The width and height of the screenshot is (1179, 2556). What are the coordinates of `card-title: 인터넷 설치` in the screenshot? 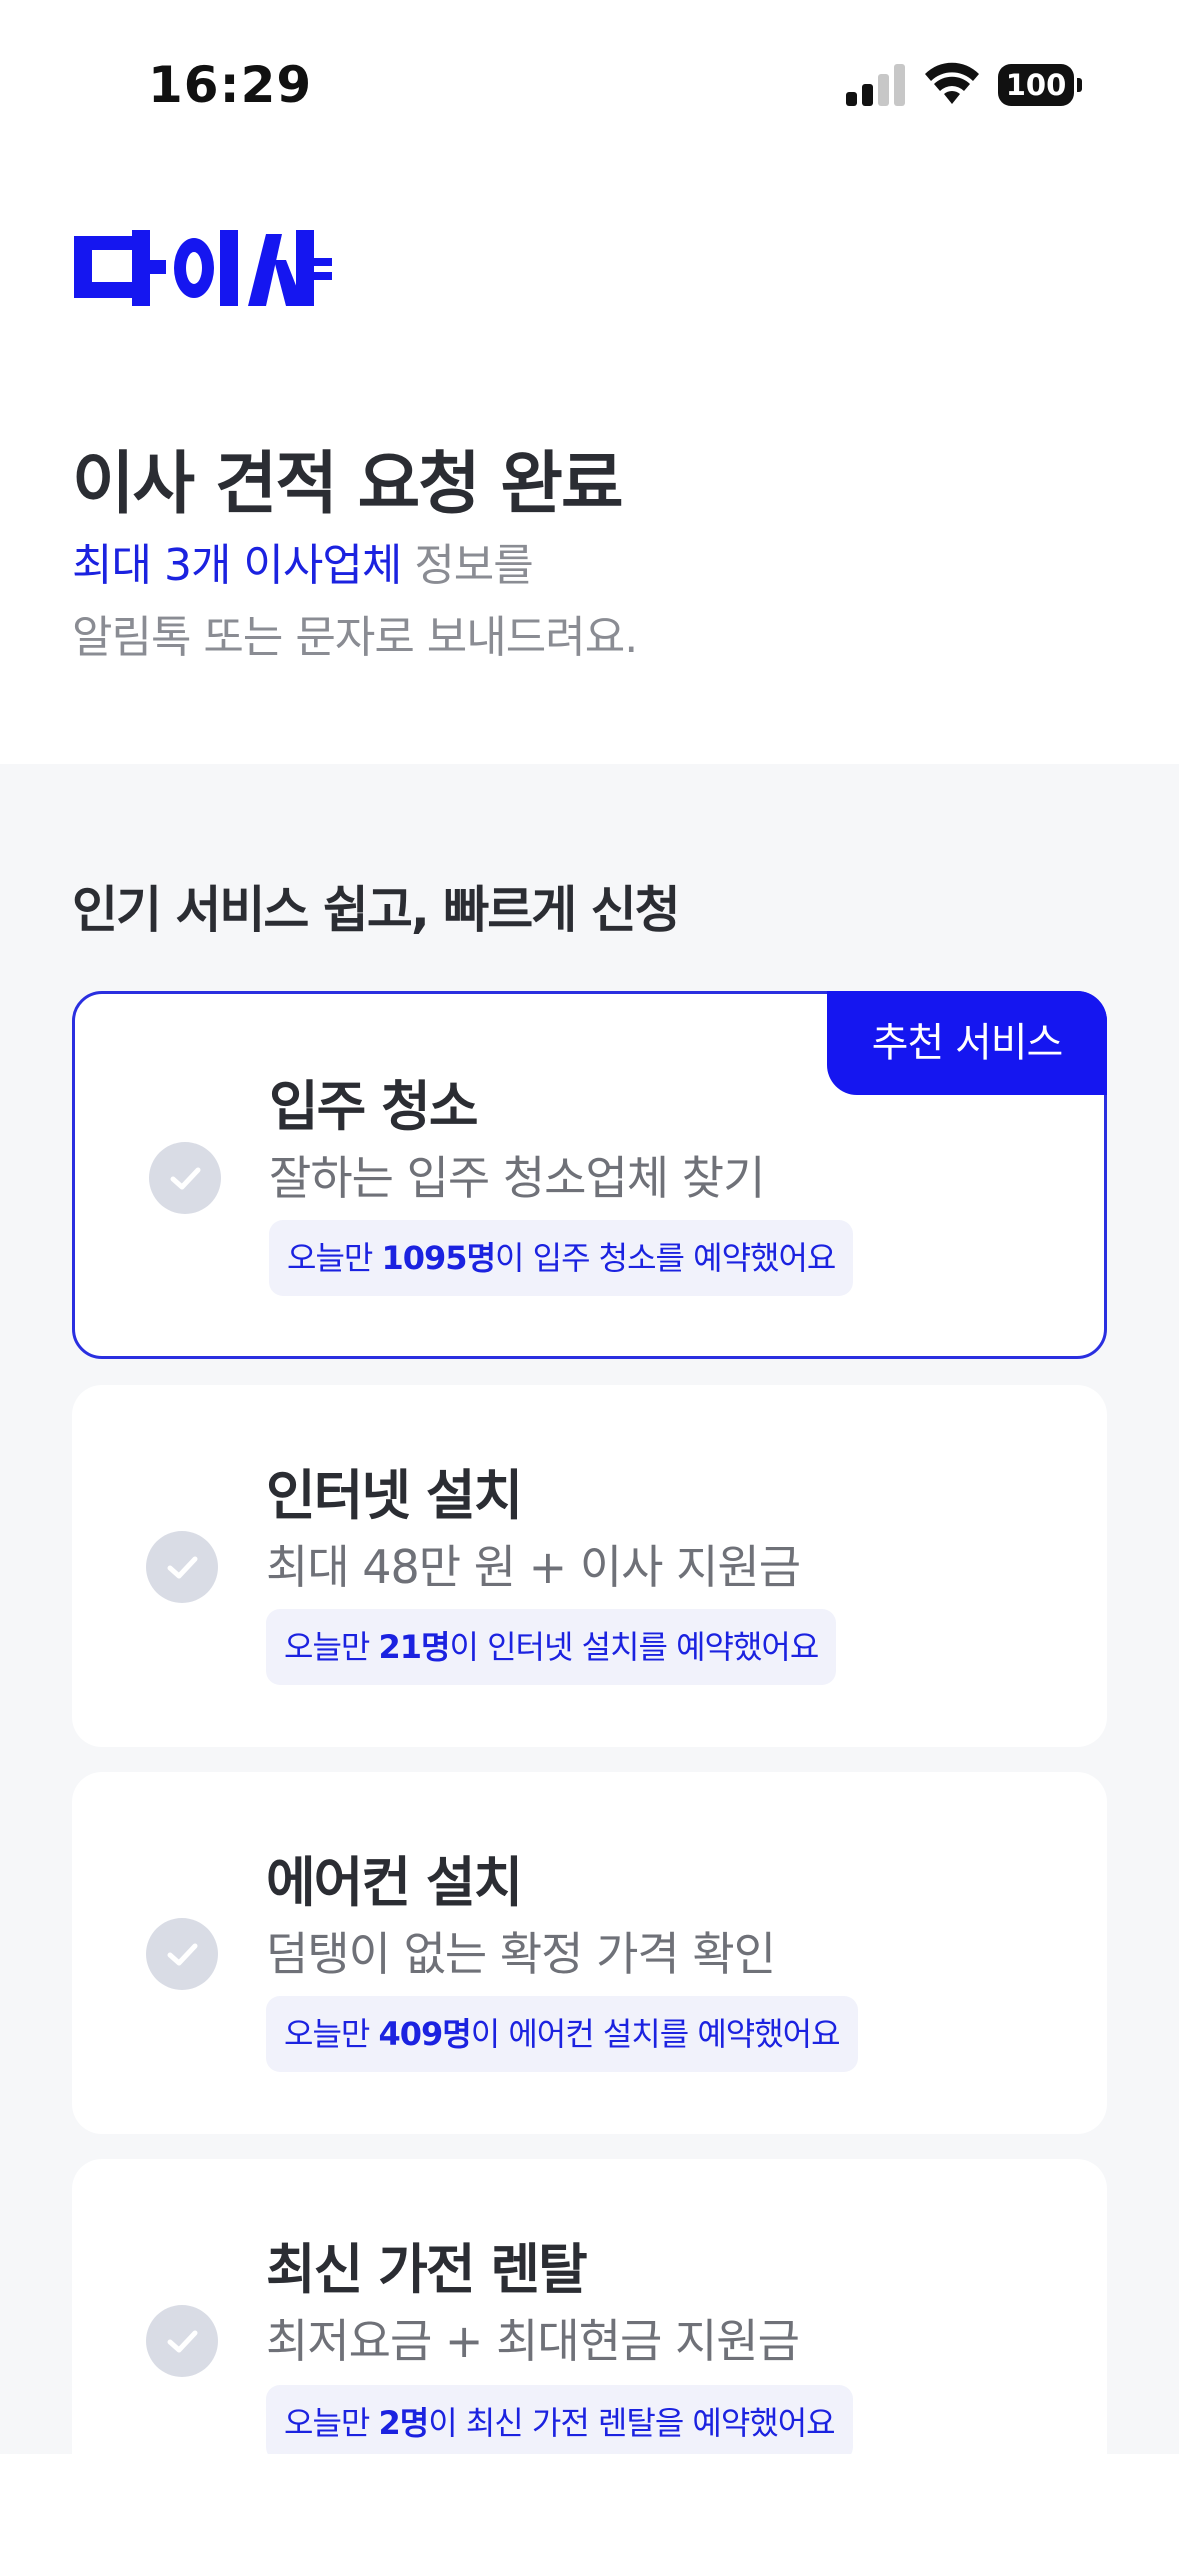 It's located at (394, 1495).